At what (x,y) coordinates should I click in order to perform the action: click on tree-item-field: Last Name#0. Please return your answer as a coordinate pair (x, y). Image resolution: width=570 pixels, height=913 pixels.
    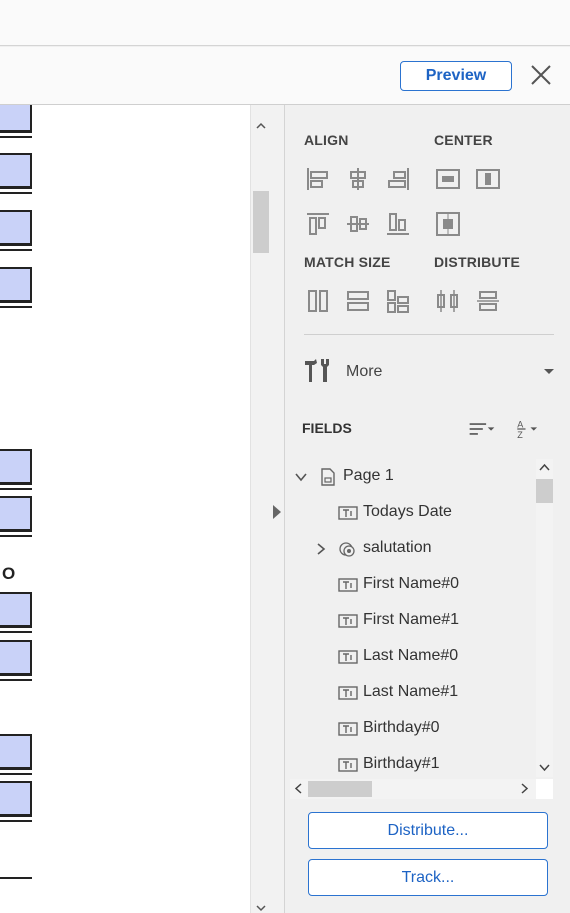
    Looking at the image, I should click on (413, 657).